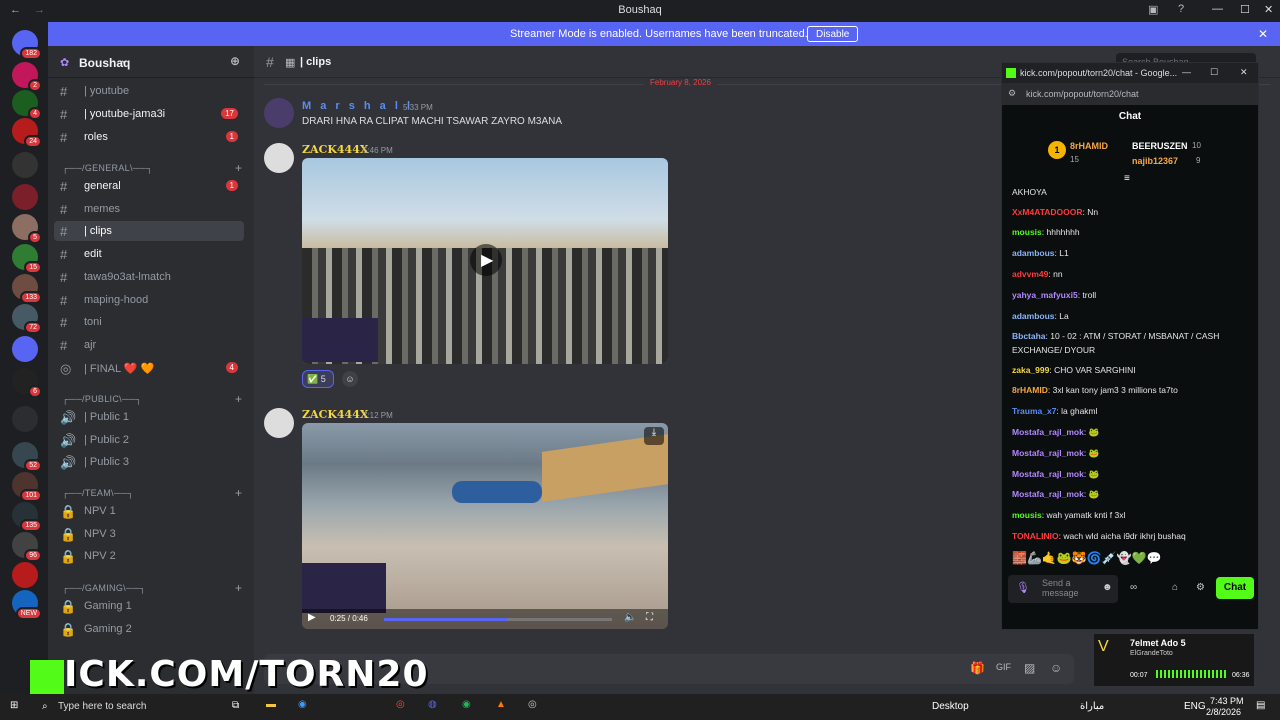 The height and width of the screenshot is (720, 1280). What do you see at coordinates (98, 493) in the screenshot?
I see `category-header: ┌──/TEAM\──┐` at bounding box center [98, 493].